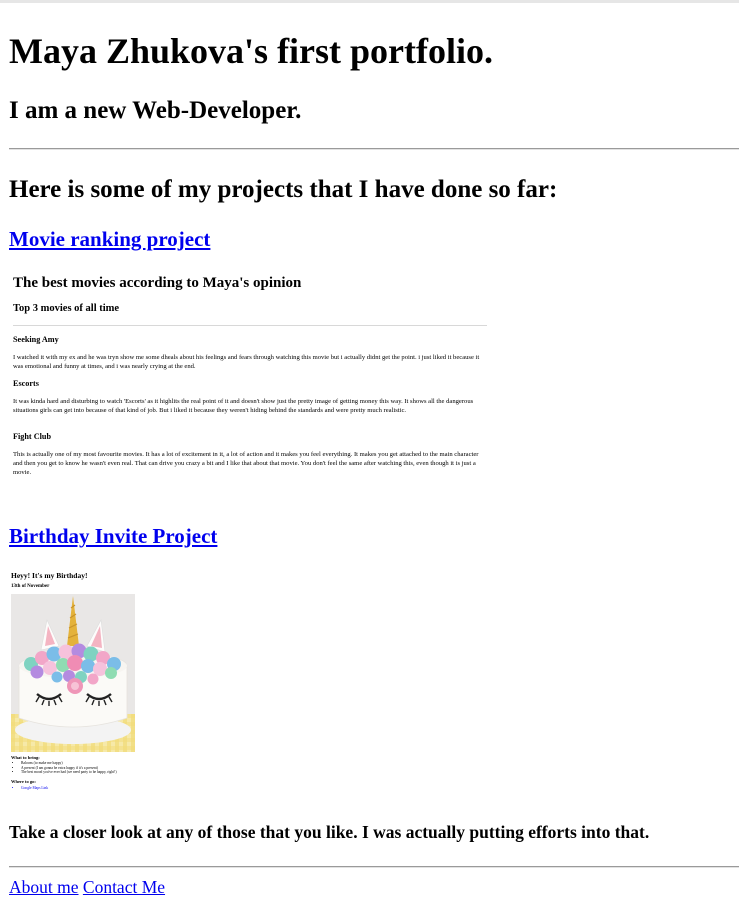 The height and width of the screenshot is (905, 739). What do you see at coordinates (49, 575) in the screenshot?
I see `birthday-preview-title: Heyy! It's my Birthday!` at bounding box center [49, 575].